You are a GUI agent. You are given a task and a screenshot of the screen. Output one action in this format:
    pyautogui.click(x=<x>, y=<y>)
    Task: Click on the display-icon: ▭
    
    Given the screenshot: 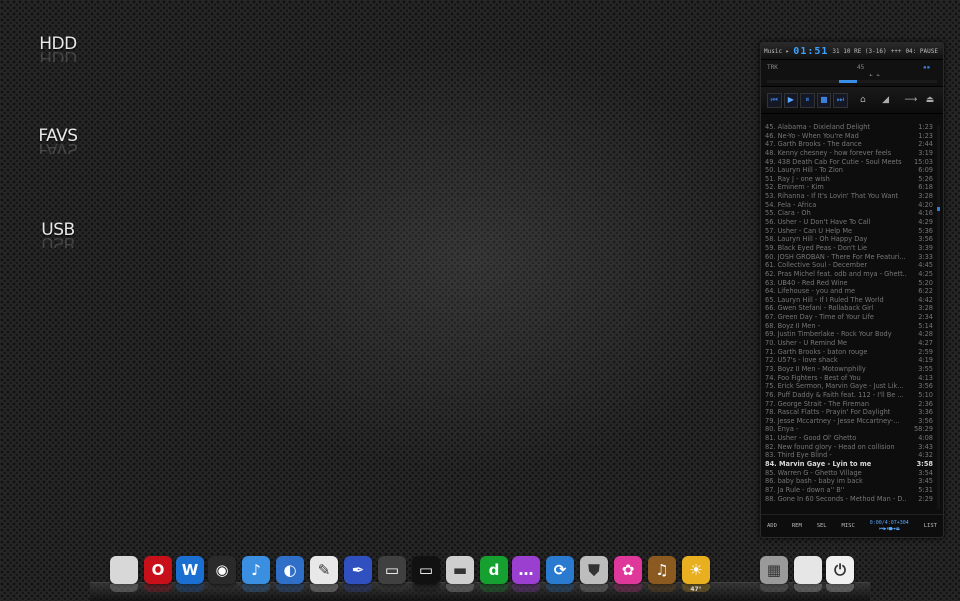 What is the action you would take?
    pyautogui.click(x=426, y=574)
    